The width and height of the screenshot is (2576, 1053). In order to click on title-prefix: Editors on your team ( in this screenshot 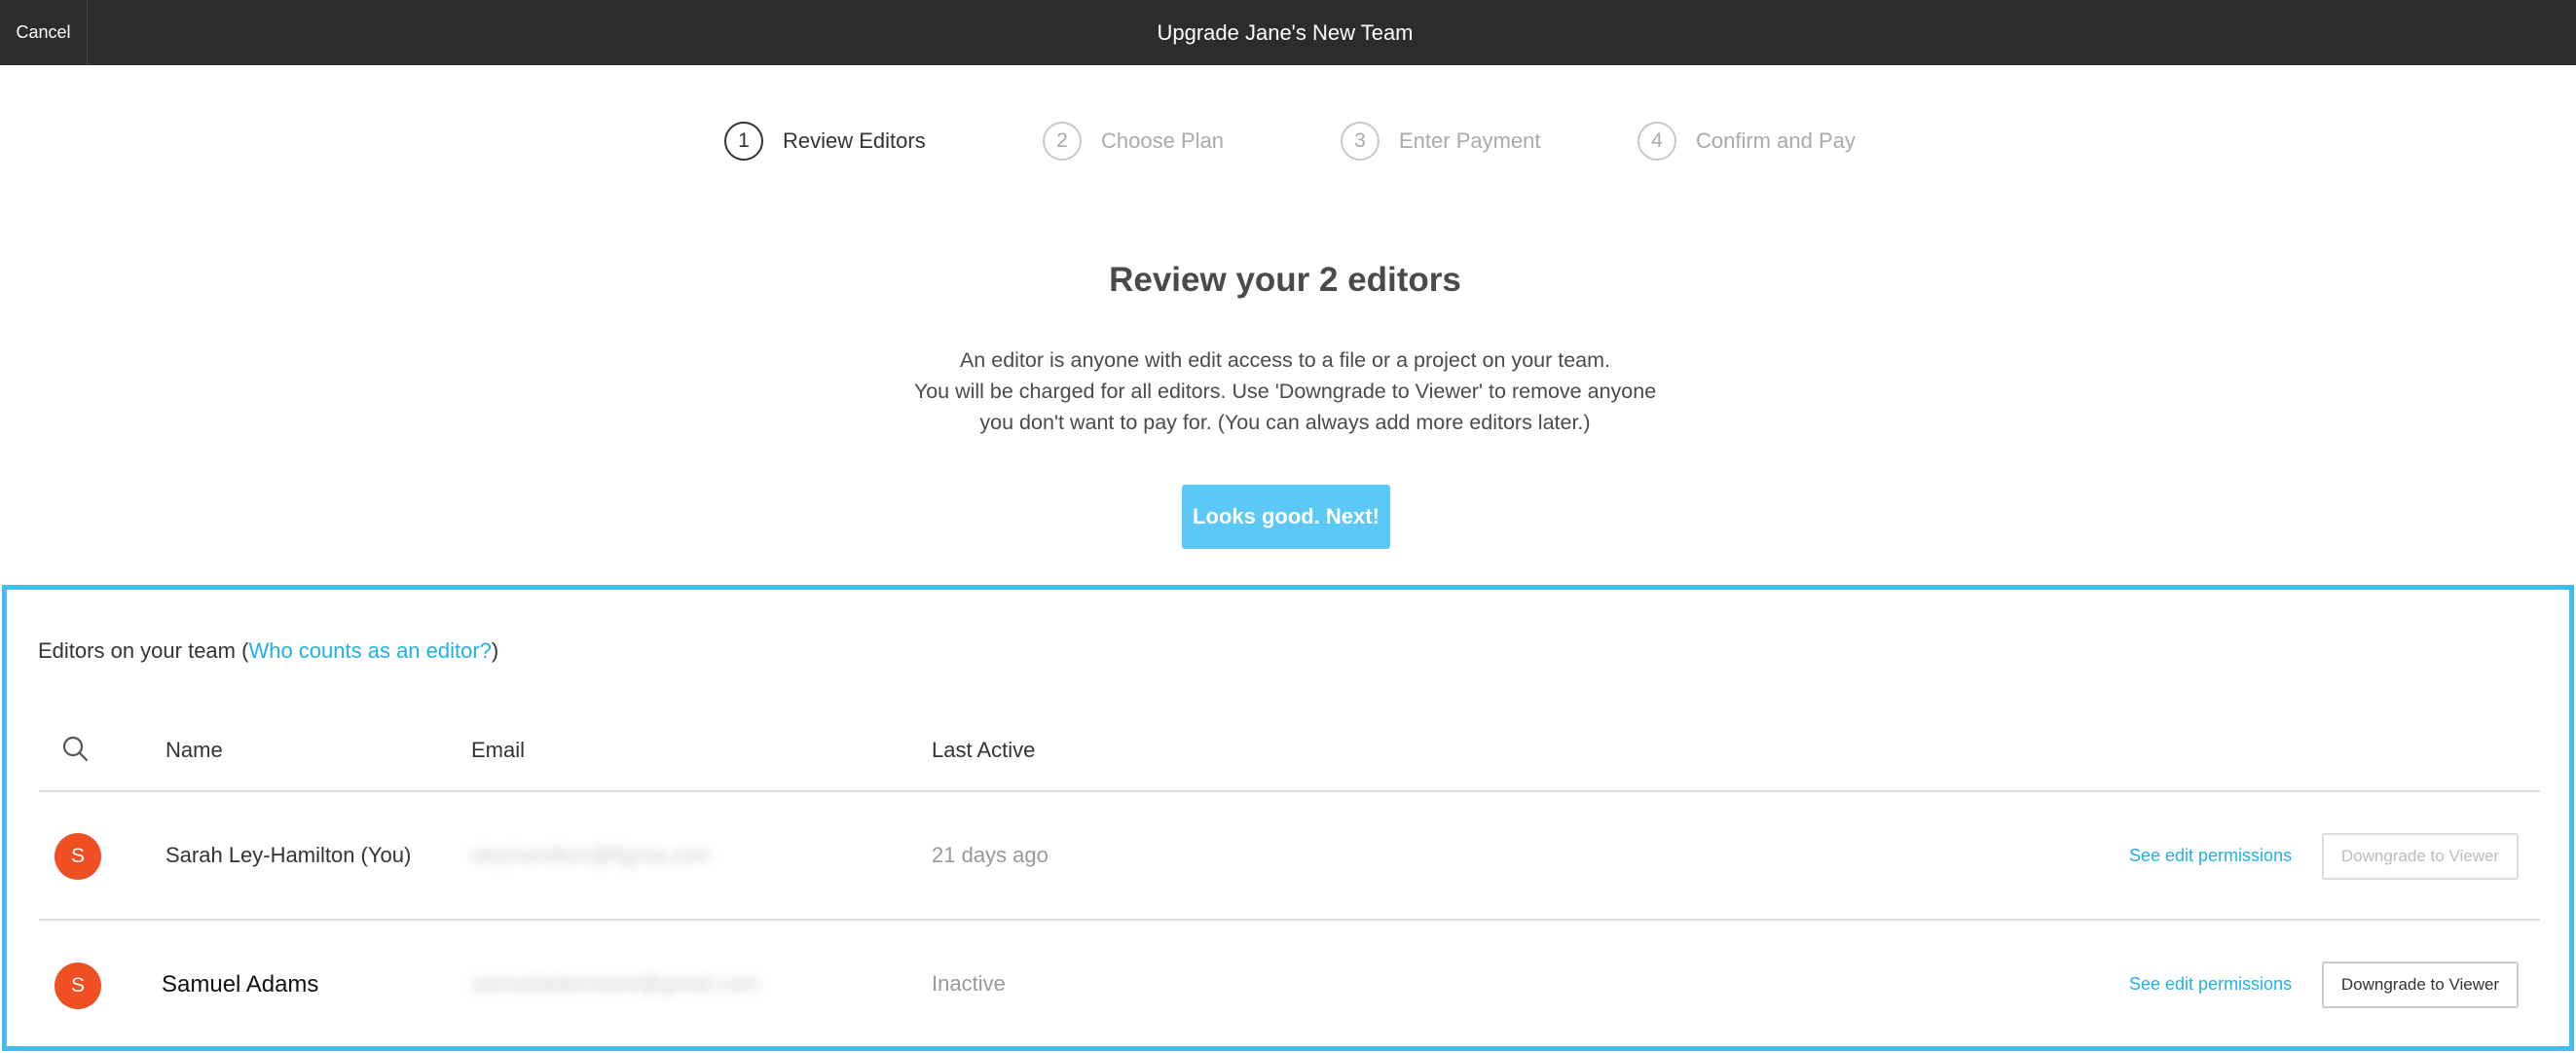, I will do `click(143, 650)`.